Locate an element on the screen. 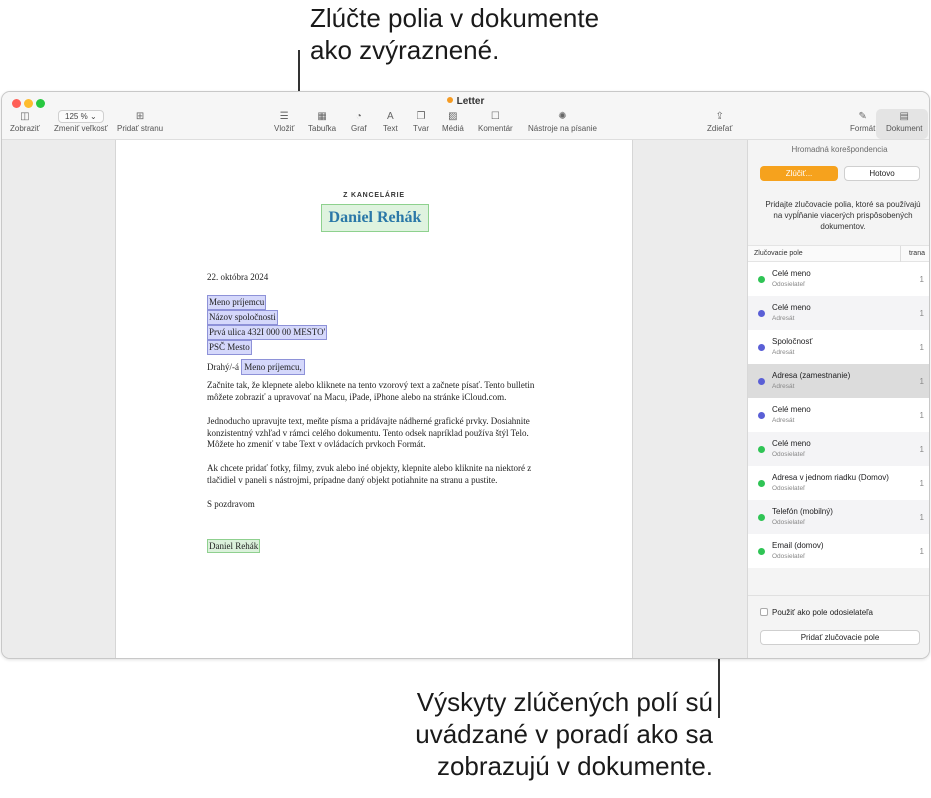 The image size is (931, 798). share-button: ⇪ Zdieľať is located at coordinates (719, 121).